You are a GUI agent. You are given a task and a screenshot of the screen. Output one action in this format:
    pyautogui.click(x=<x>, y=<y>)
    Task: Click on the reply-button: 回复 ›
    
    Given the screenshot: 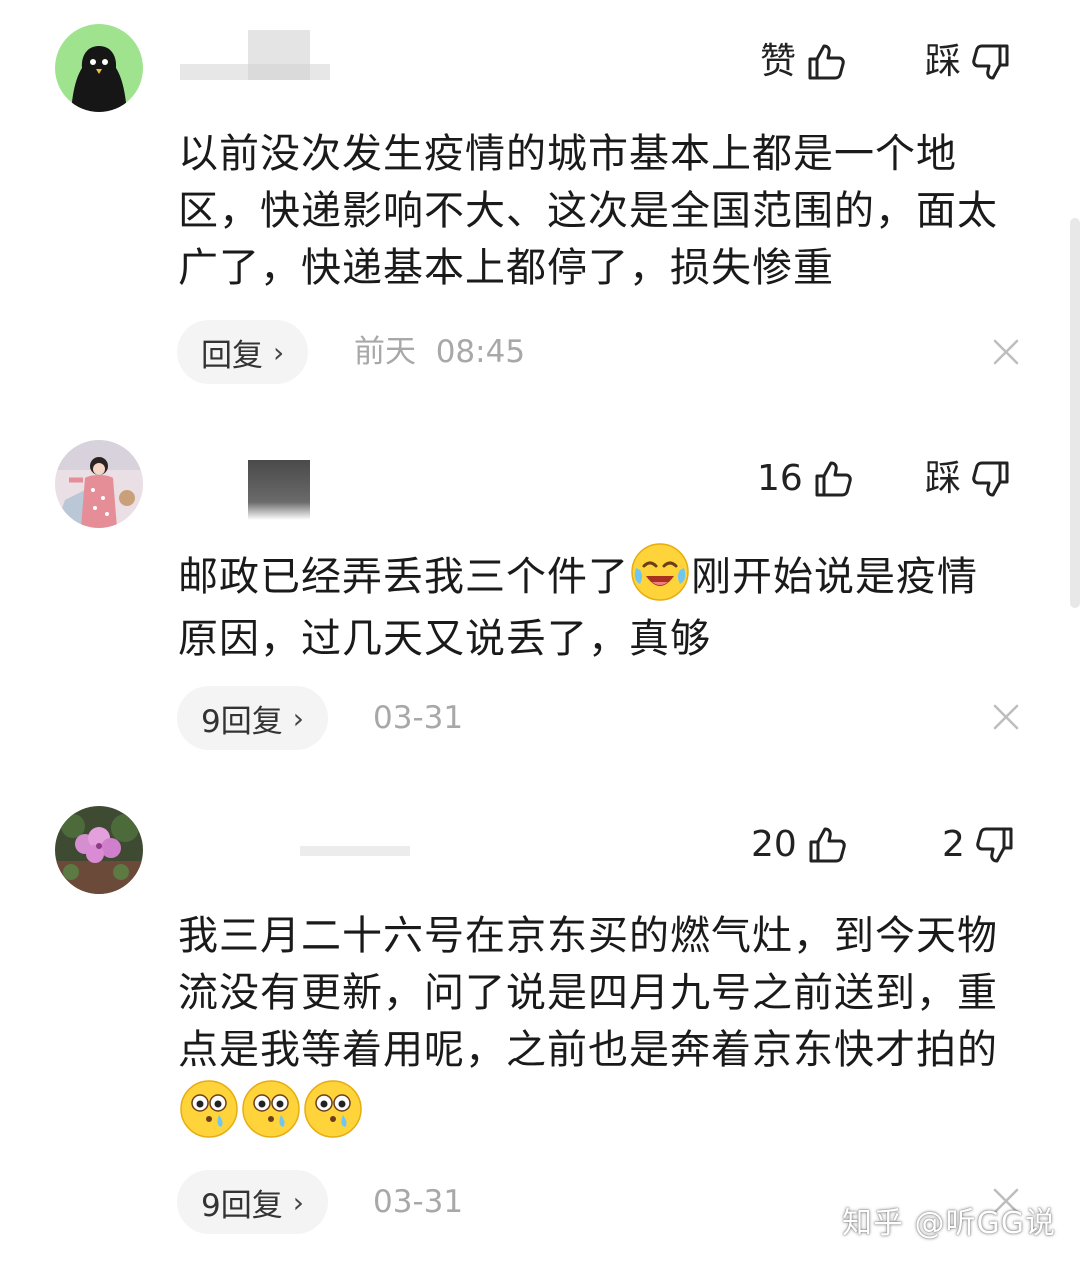 What is the action you would take?
    pyautogui.click(x=243, y=352)
    